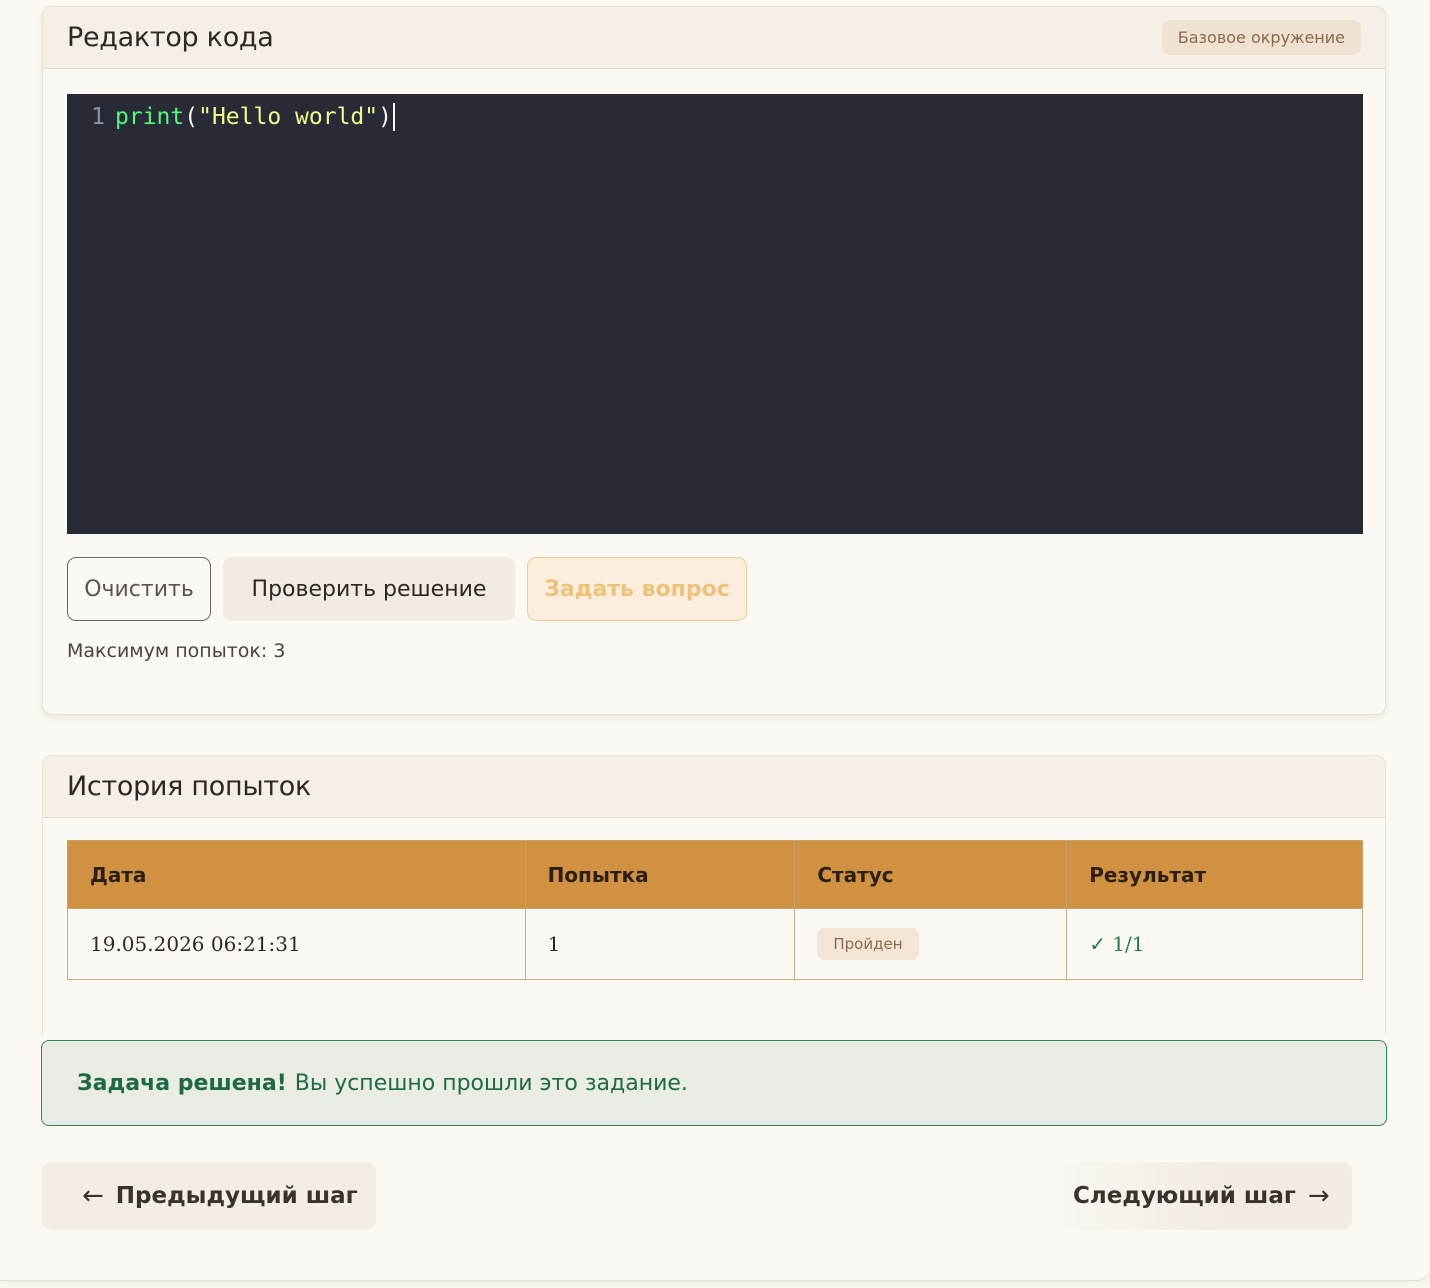  I want to click on line-number: 1, so click(98, 117).